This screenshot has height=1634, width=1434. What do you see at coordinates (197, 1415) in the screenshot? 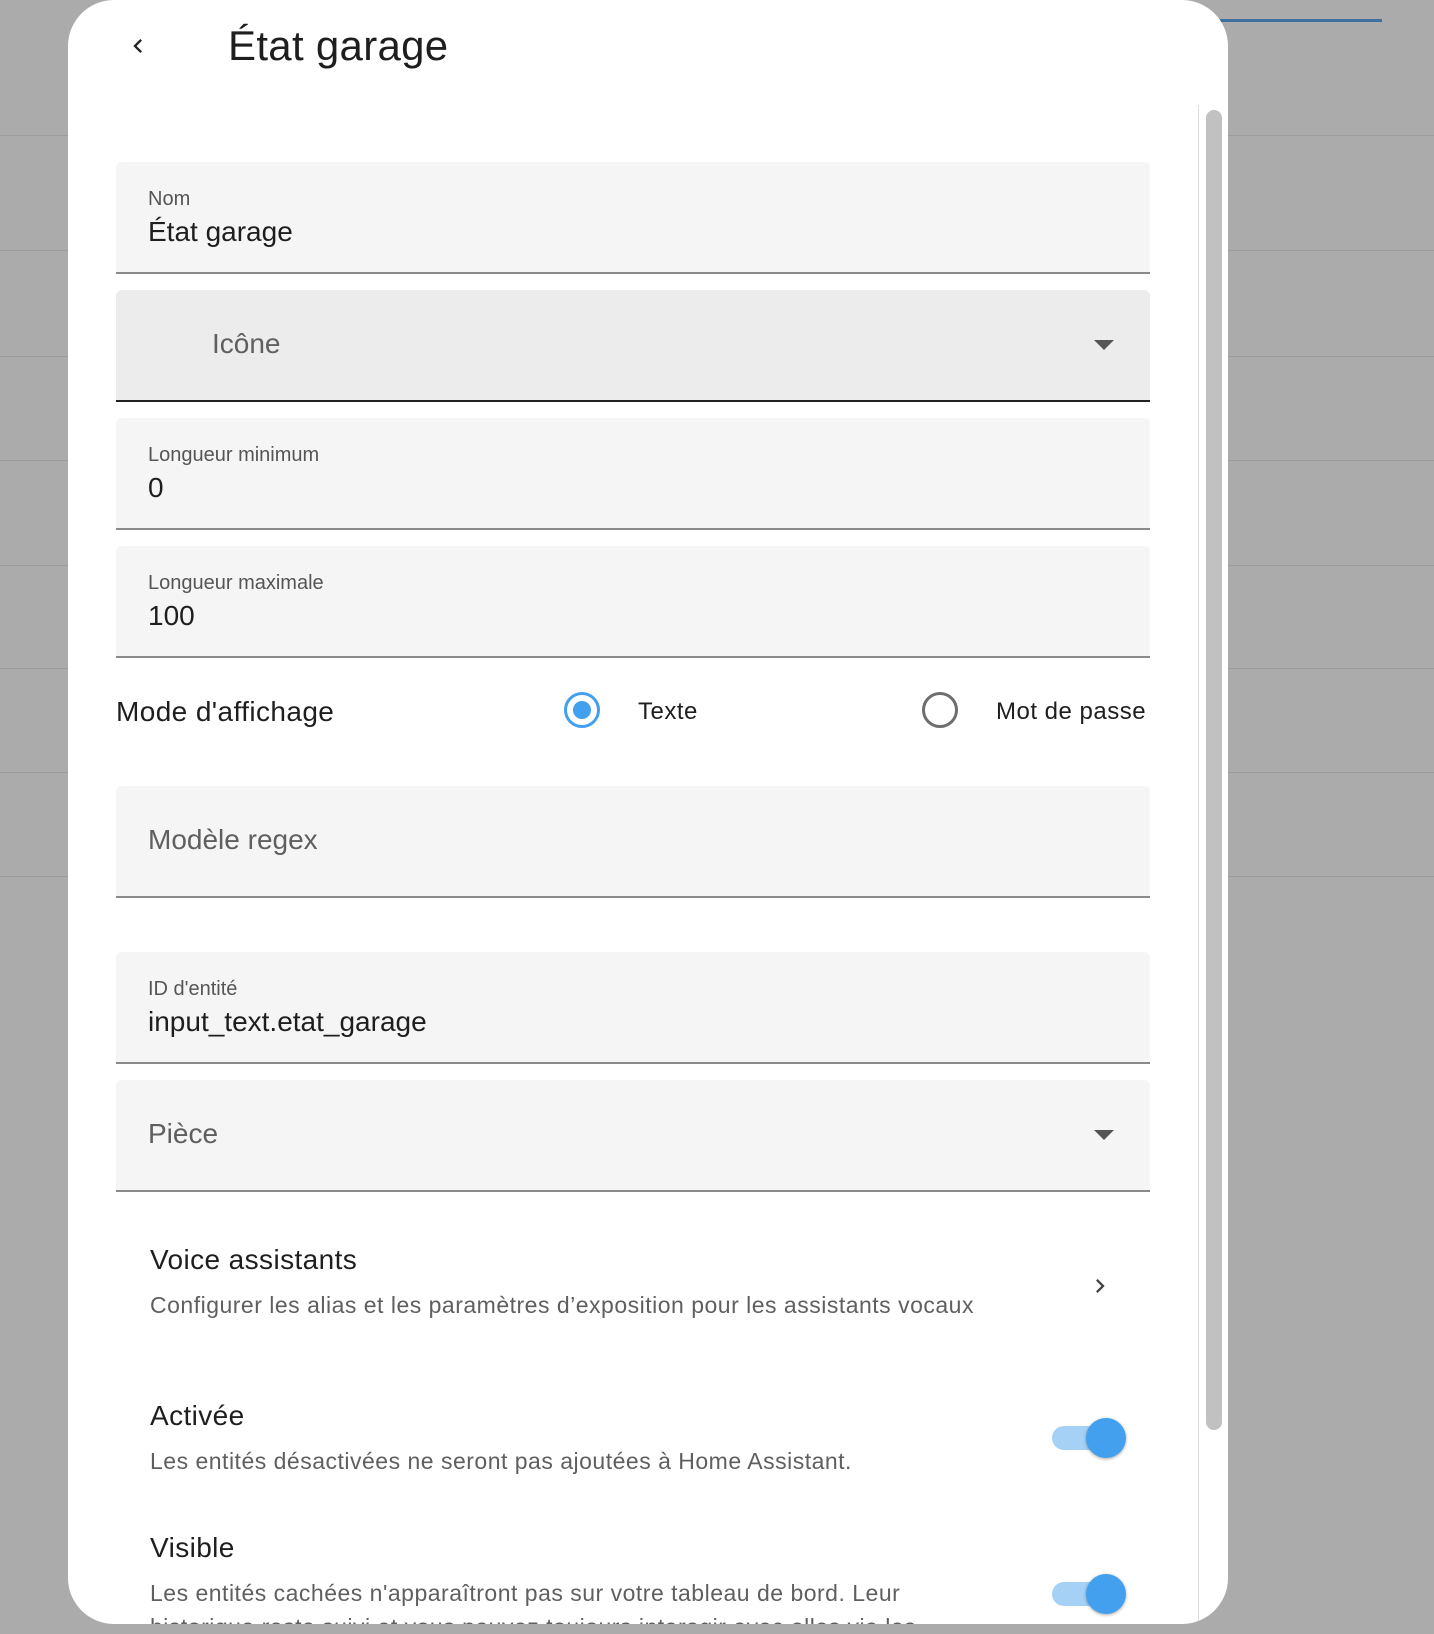
I see `enabled-title: Activée` at bounding box center [197, 1415].